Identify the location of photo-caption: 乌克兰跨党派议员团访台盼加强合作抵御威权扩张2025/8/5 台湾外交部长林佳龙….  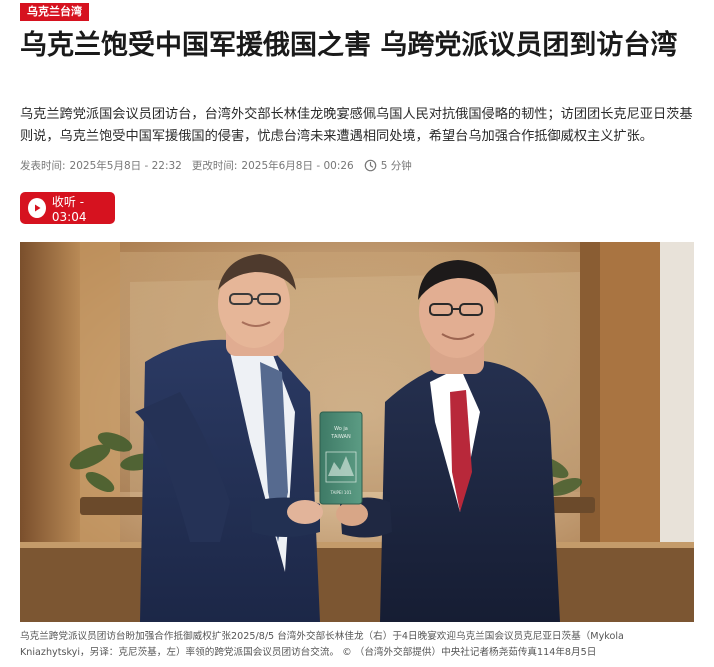
(322, 644).